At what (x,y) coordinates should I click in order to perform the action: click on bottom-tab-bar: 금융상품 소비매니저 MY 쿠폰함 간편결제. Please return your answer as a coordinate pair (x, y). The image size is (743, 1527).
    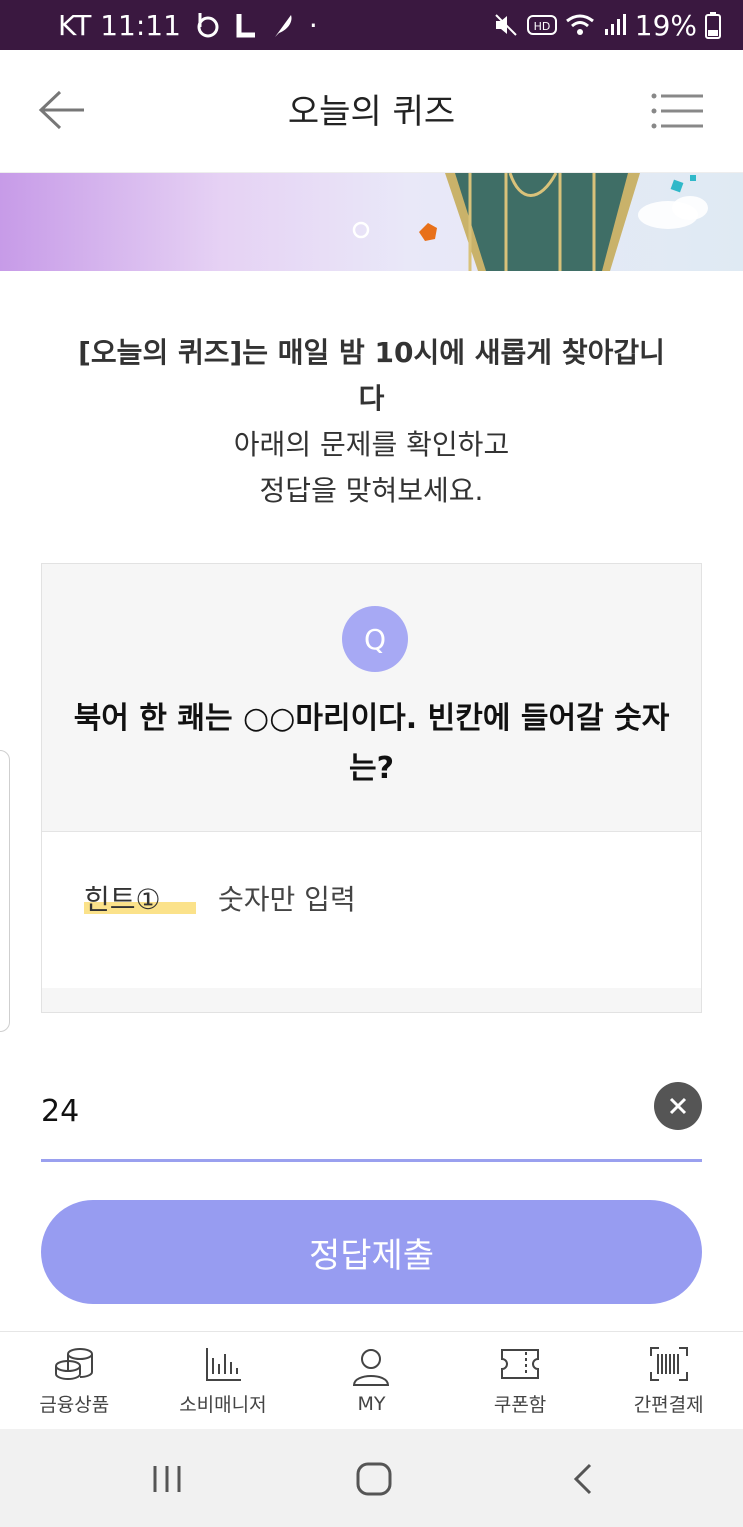
    Looking at the image, I should click on (371, 1380).